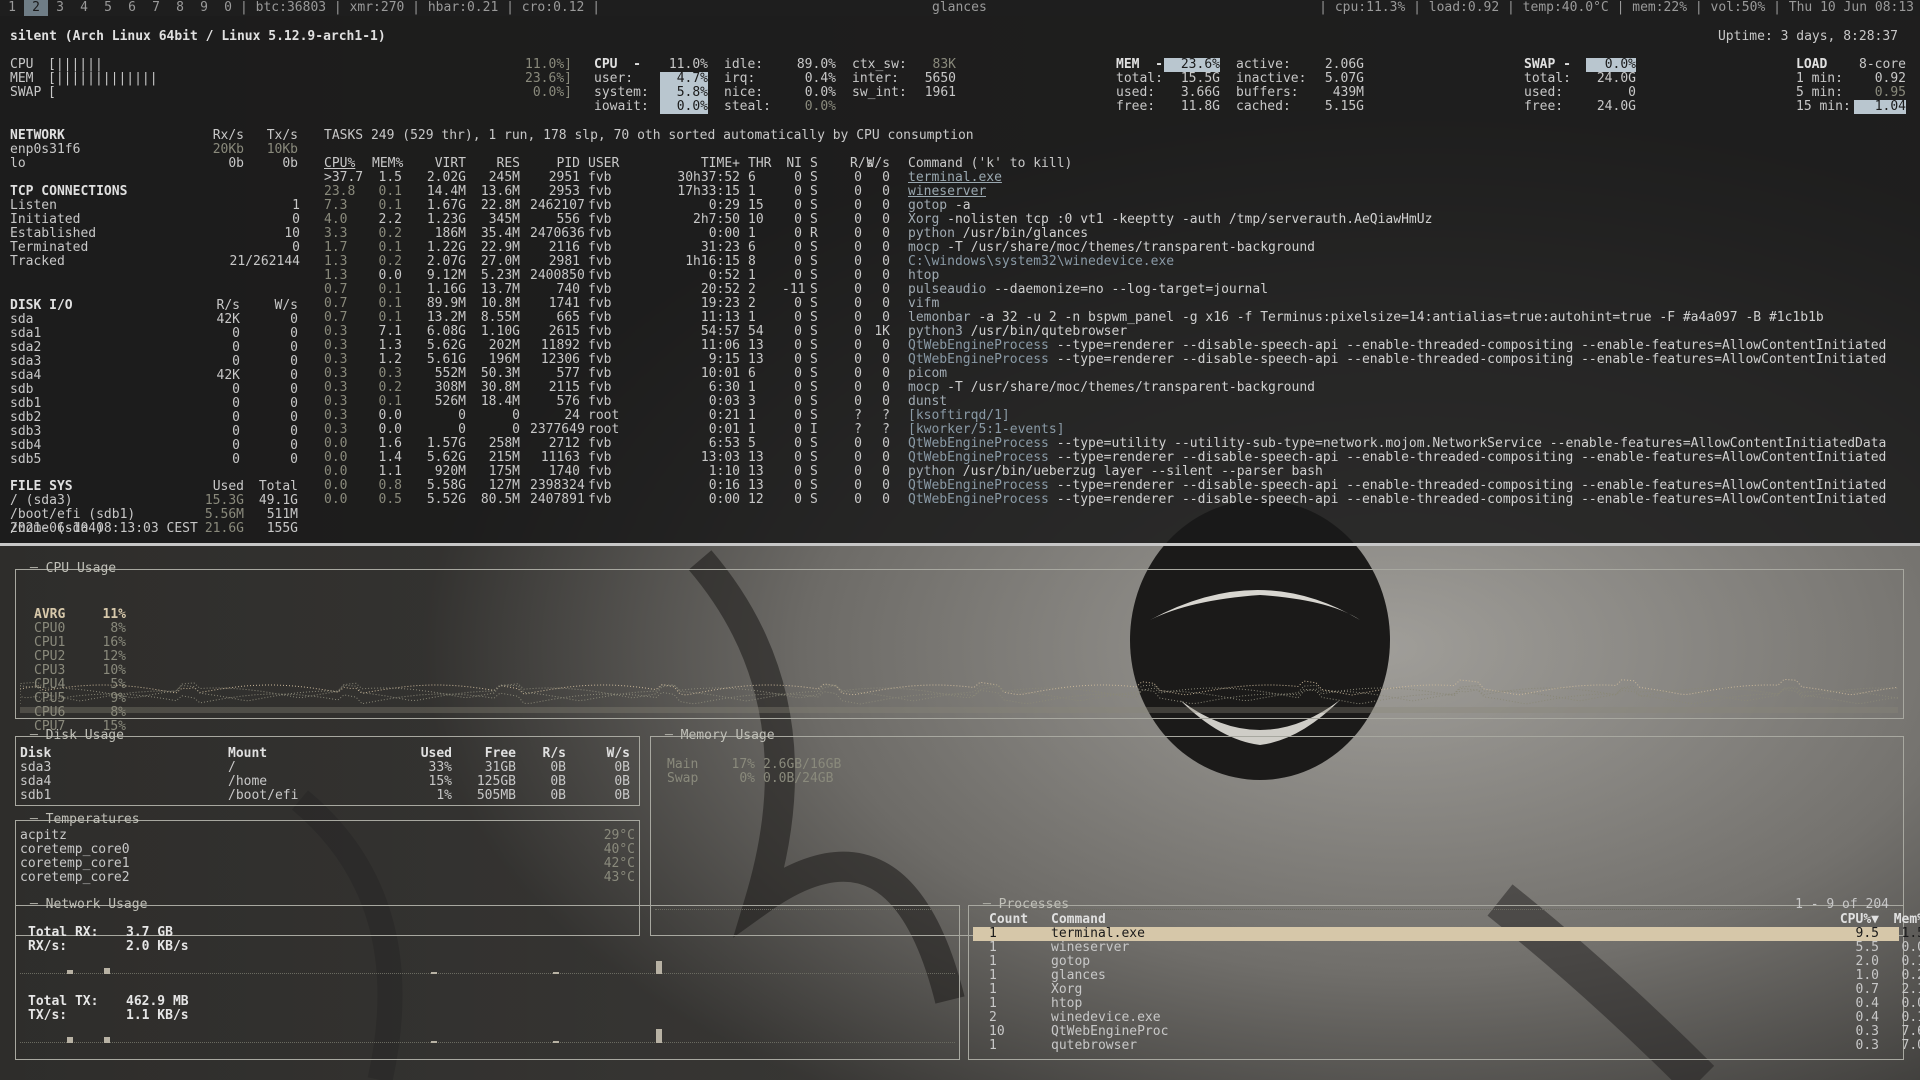 The height and width of the screenshot is (1080, 1920). I want to click on proc-command: picom, so click(927, 374).